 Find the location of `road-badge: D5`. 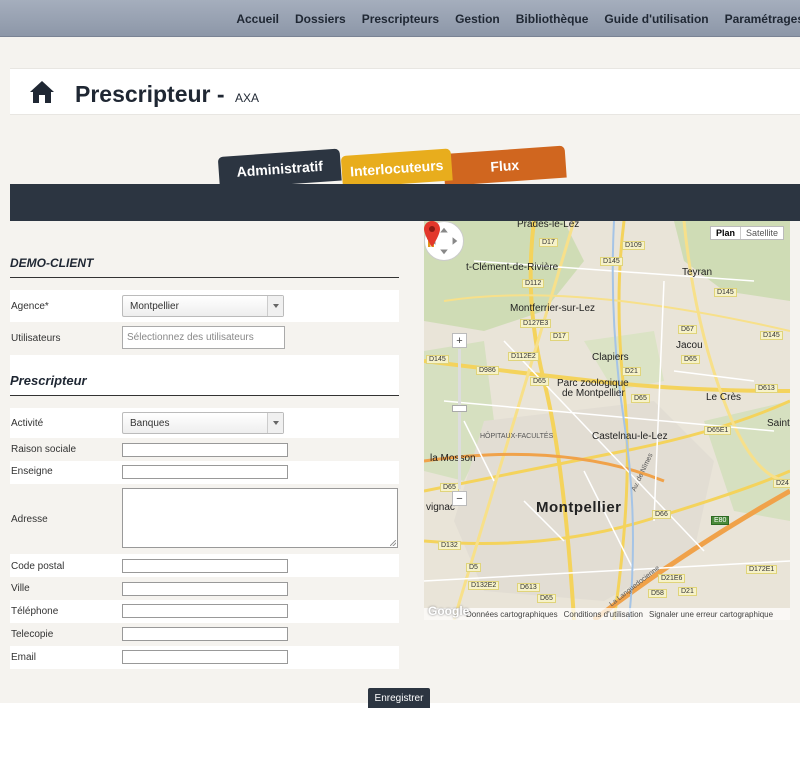

road-badge: D5 is located at coordinates (473, 567).